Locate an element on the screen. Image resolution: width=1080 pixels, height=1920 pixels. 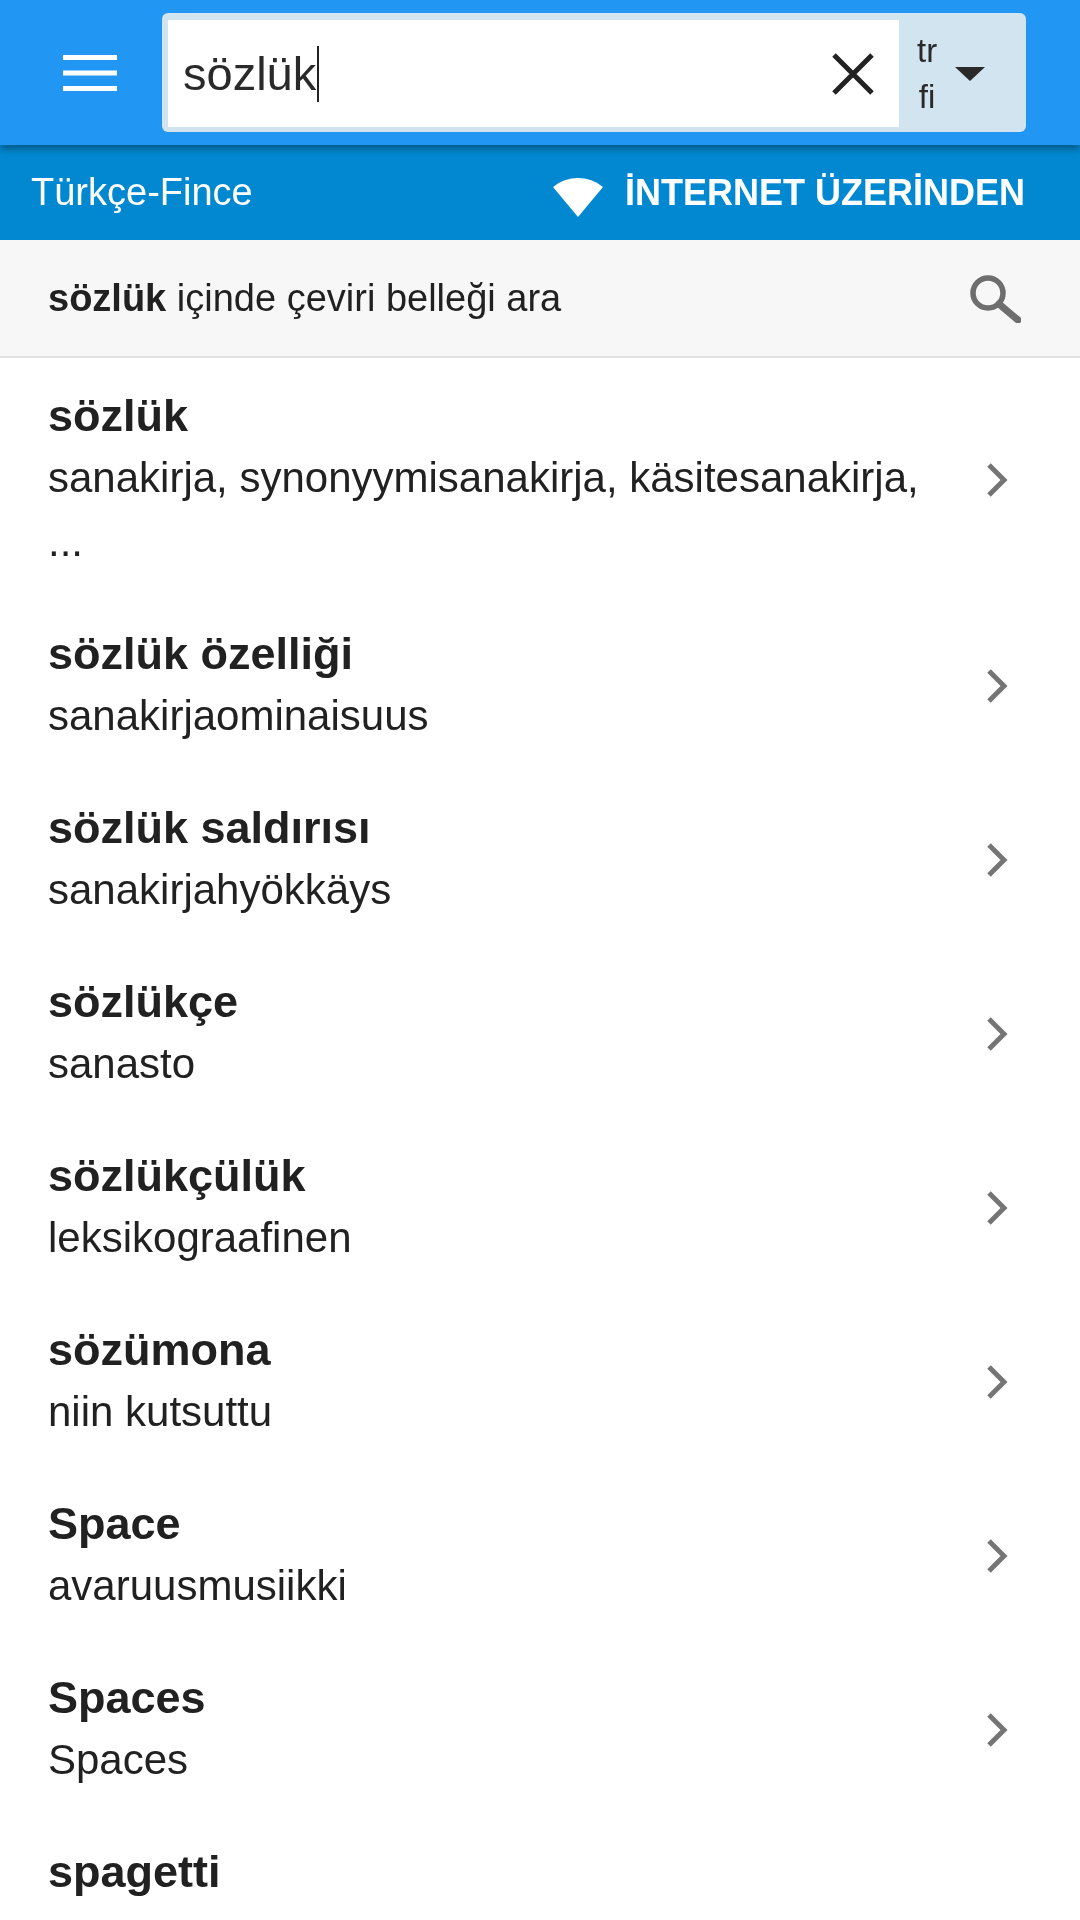
clear-button is located at coordinates (853, 73).